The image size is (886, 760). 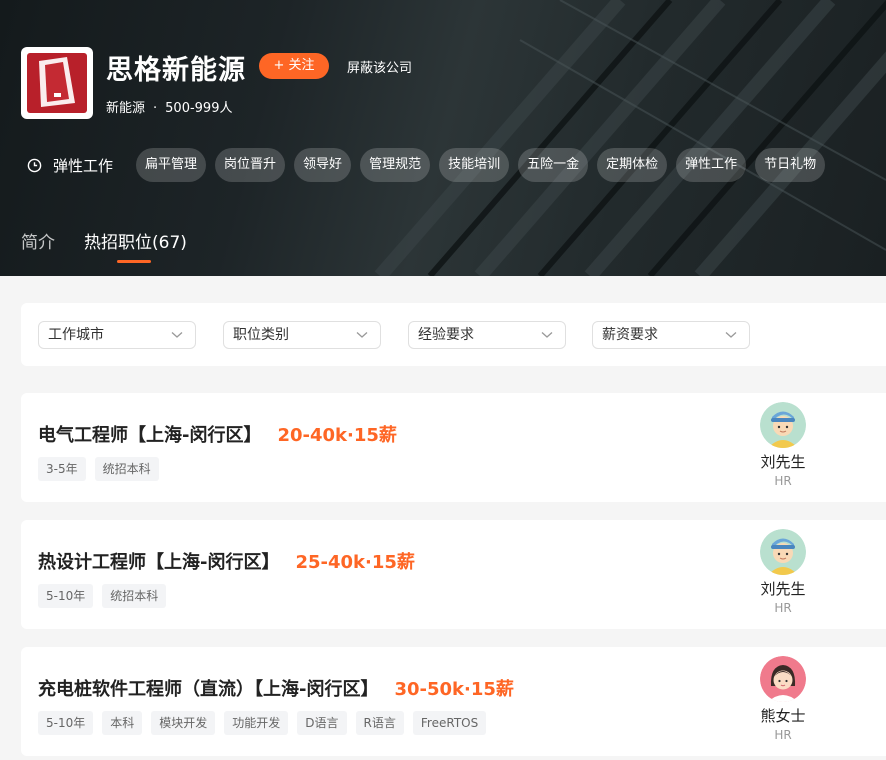 What do you see at coordinates (294, 66) in the screenshot?
I see `follow-button: + 关注` at bounding box center [294, 66].